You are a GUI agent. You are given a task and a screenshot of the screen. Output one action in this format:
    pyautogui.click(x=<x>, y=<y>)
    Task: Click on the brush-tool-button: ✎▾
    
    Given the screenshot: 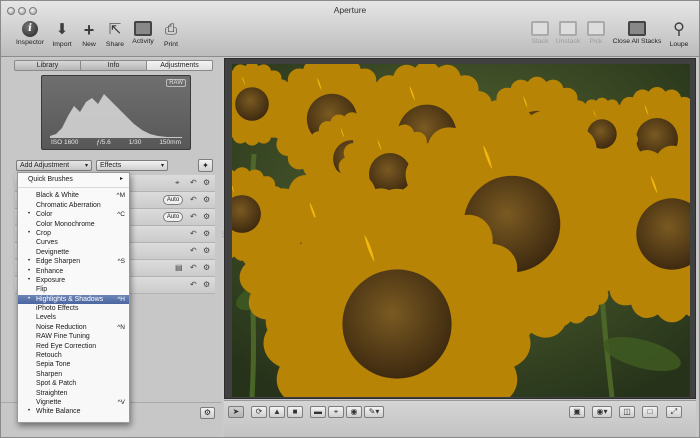 What is the action you would take?
    pyautogui.click(x=374, y=412)
    